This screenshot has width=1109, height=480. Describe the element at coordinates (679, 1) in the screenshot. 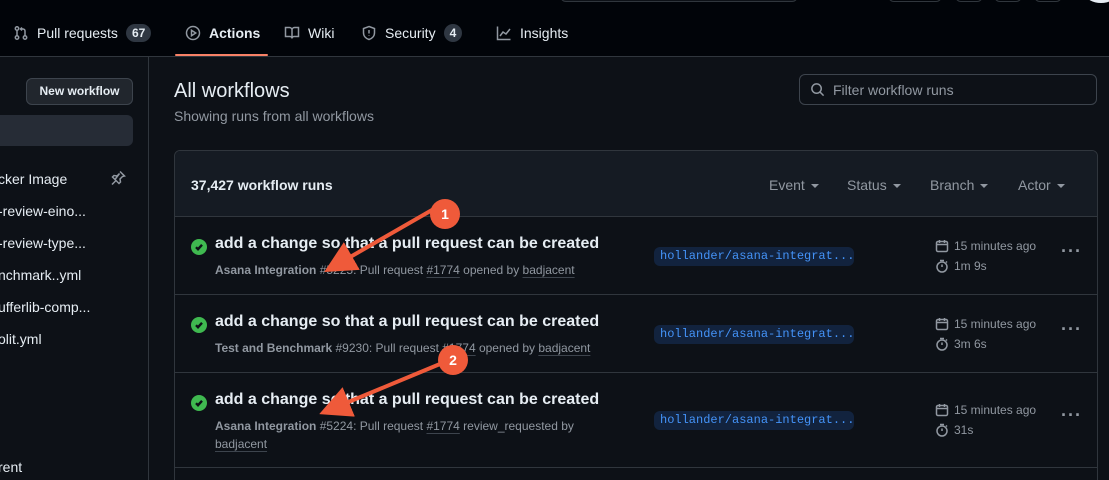

I see `global-search-input` at that location.